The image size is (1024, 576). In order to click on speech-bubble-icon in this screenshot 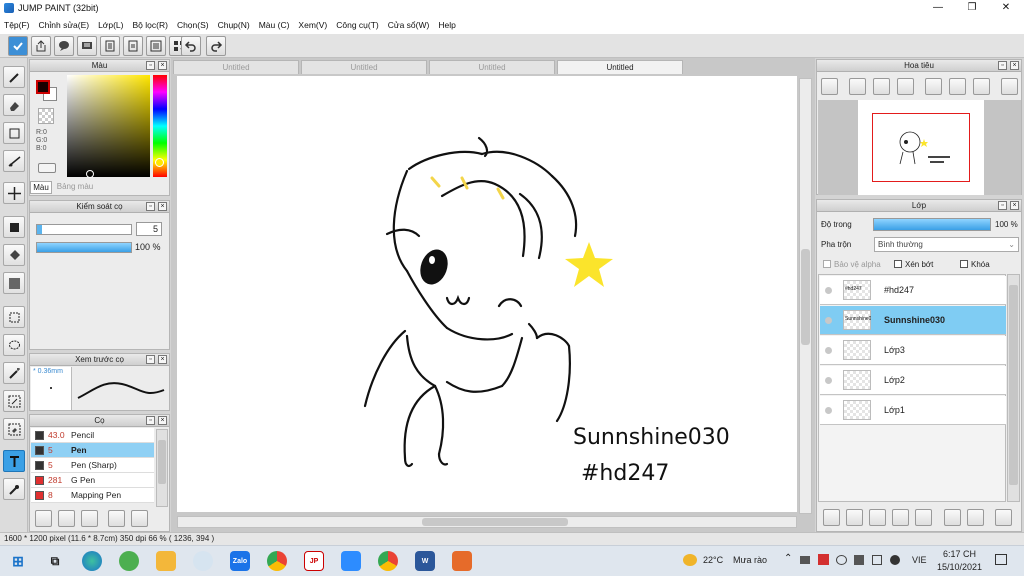, I will do `click(64, 46)`.